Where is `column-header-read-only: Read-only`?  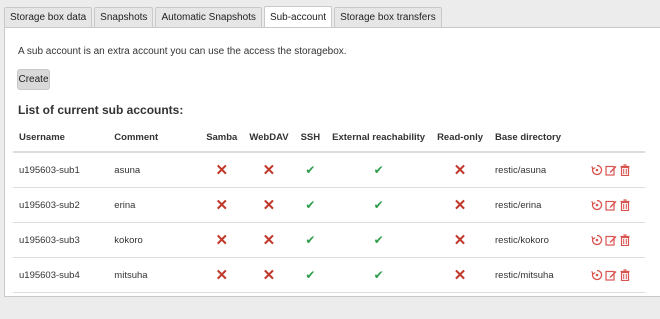
column-header-read-only: Read-only is located at coordinates (460, 138).